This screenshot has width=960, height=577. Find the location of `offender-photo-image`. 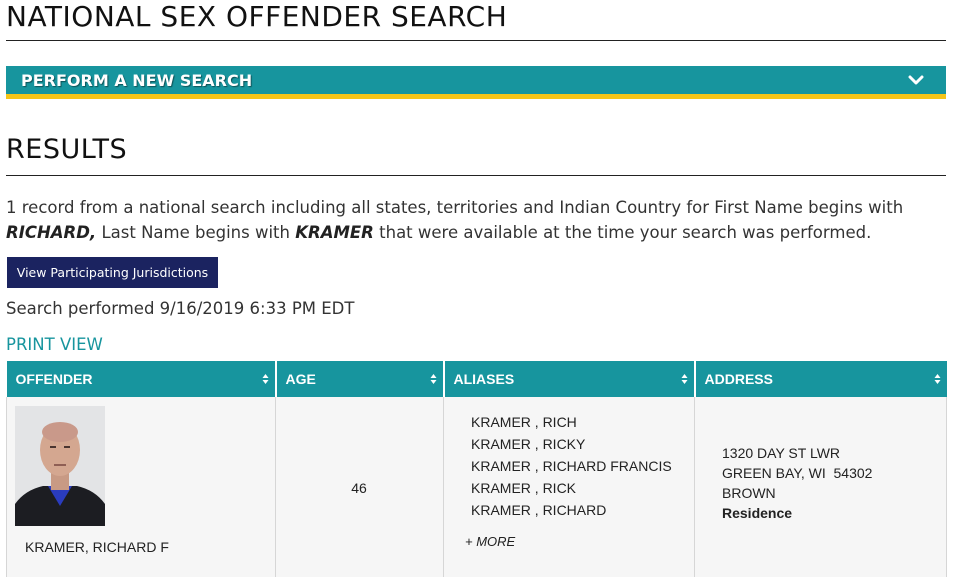

offender-photo-image is located at coordinates (60, 466).